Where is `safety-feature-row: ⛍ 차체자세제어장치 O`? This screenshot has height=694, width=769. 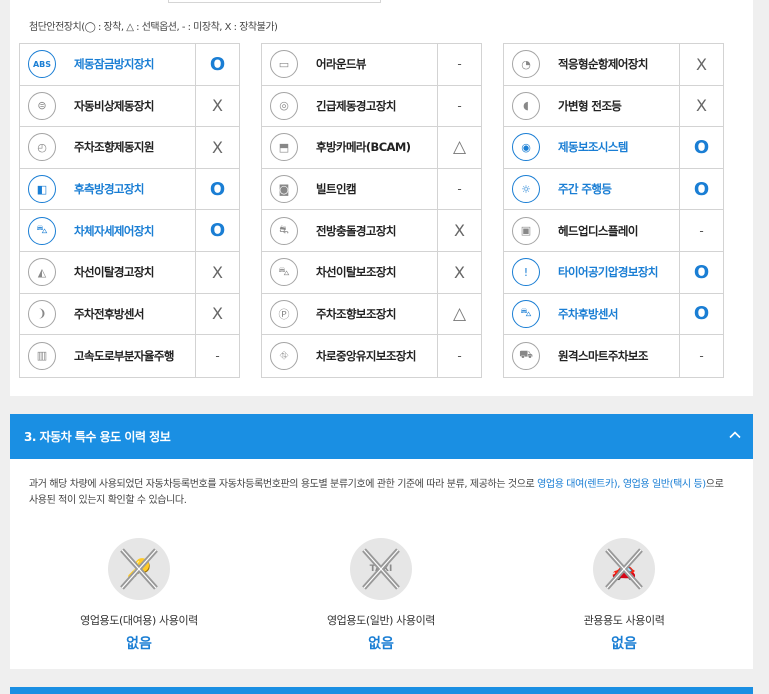
safety-feature-row: ⛍ 차체자세제어장치 O is located at coordinates (129, 231).